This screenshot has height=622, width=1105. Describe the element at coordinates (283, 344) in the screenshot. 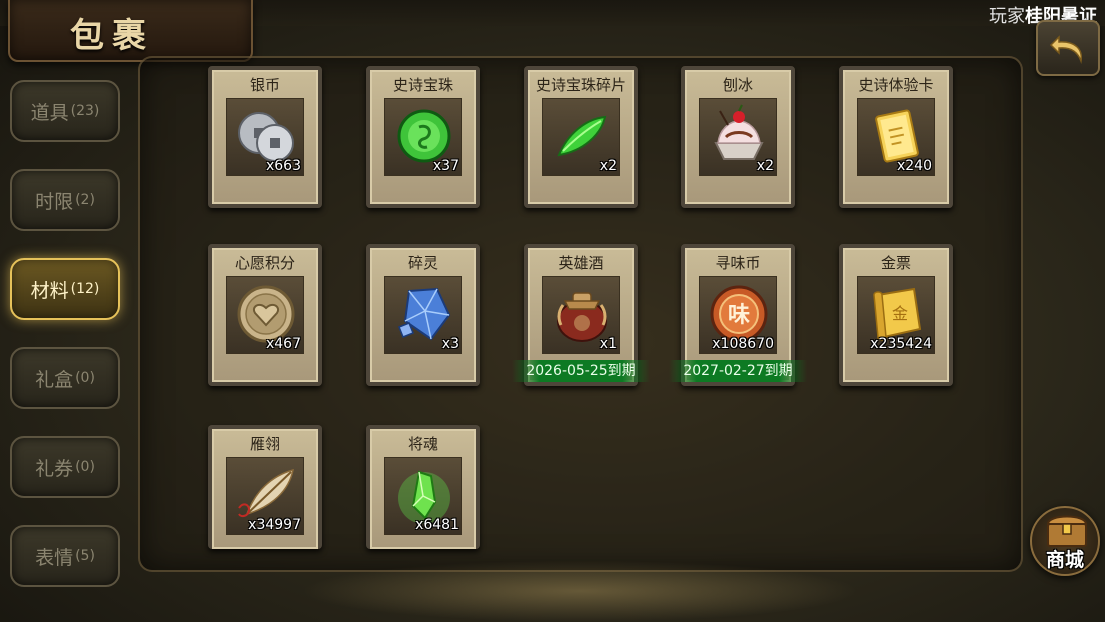

I see `item-quantity: x467` at that location.